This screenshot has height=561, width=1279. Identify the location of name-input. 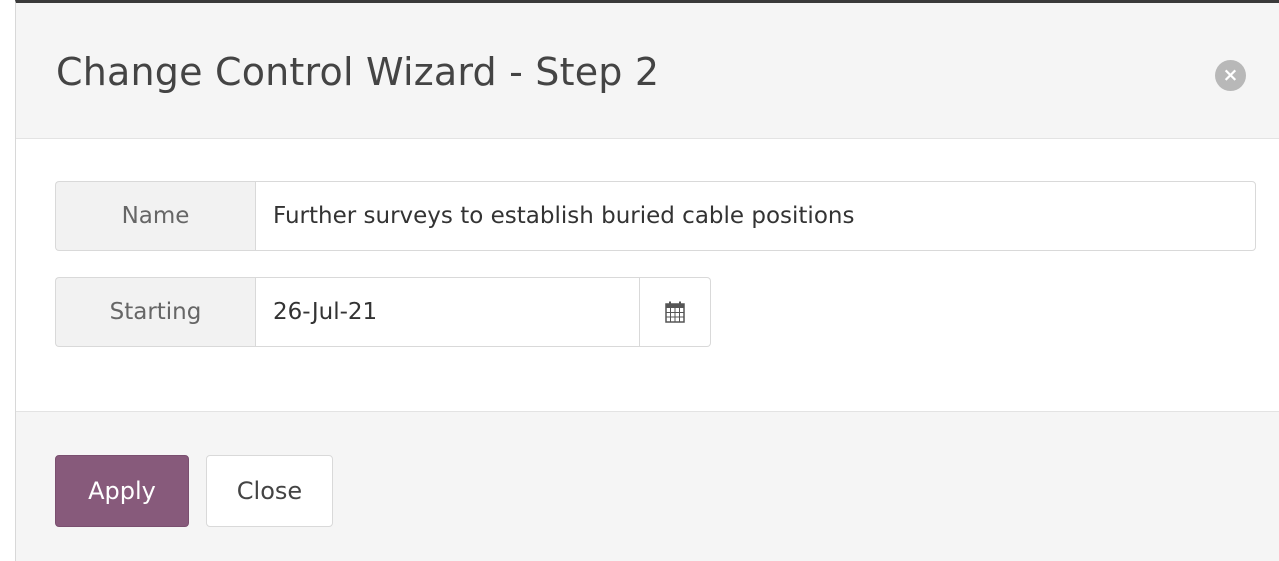
(755, 216).